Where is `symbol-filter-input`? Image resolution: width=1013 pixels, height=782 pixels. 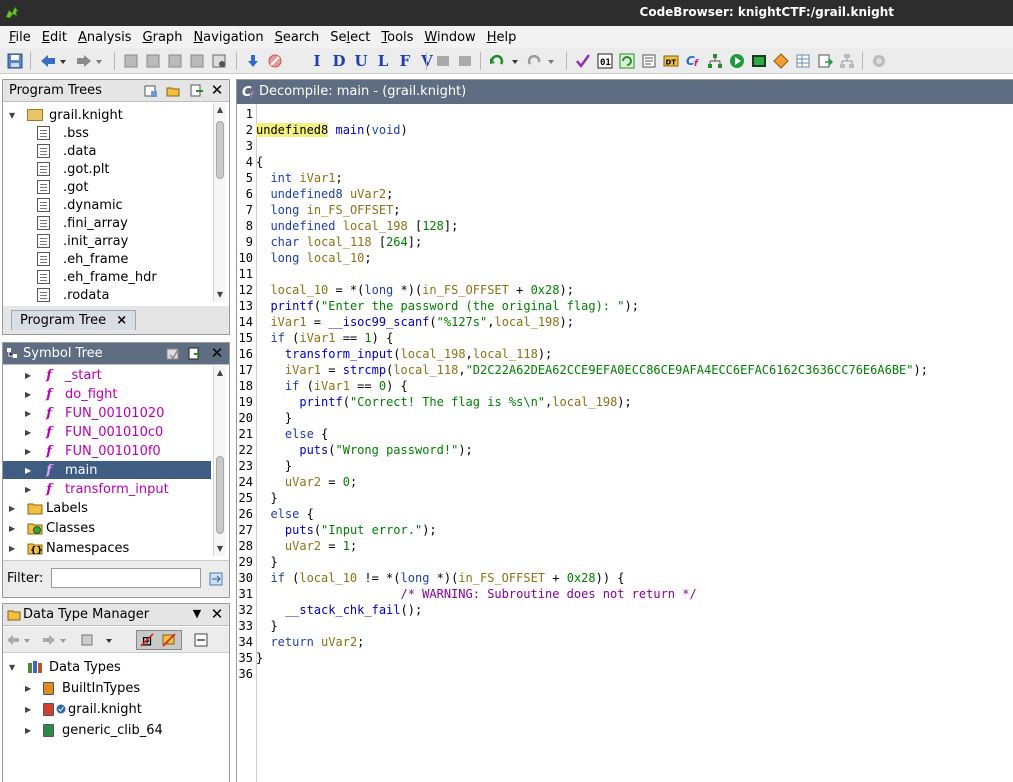
symbol-filter-input is located at coordinates (126, 578).